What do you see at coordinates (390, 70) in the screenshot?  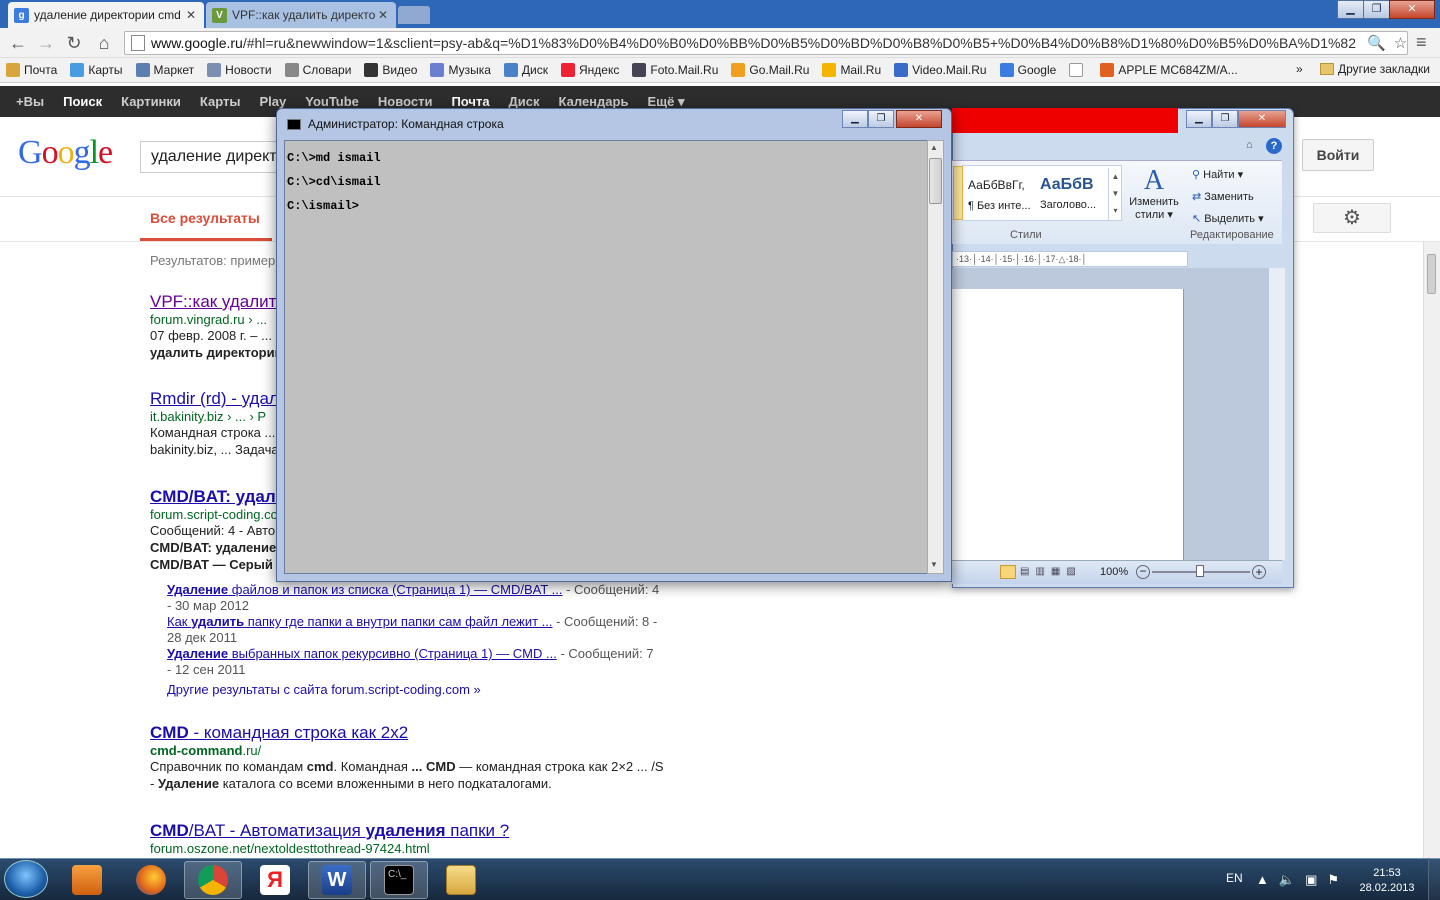 I see `bookmark-item: Видео` at bounding box center [390, 70].